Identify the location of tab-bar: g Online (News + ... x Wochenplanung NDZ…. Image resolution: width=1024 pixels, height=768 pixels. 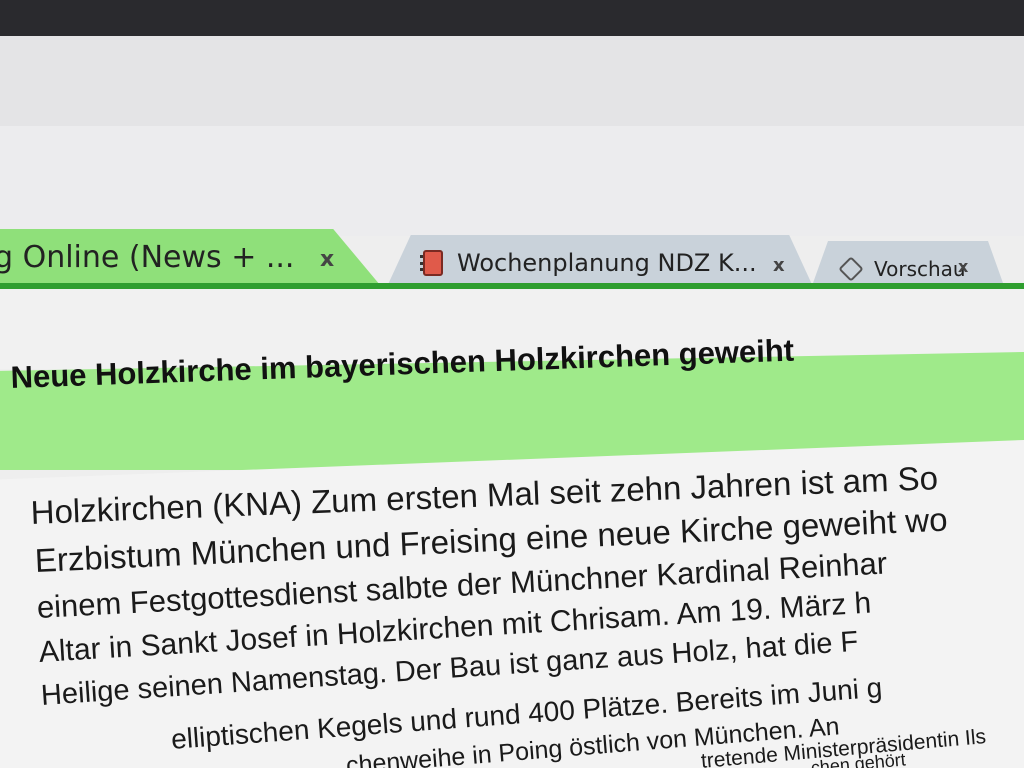
(512, 261).